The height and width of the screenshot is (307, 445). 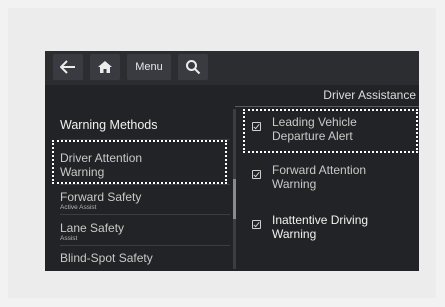 I want to click on option-label-line: Forward Attention, so click(x=319, y=170).